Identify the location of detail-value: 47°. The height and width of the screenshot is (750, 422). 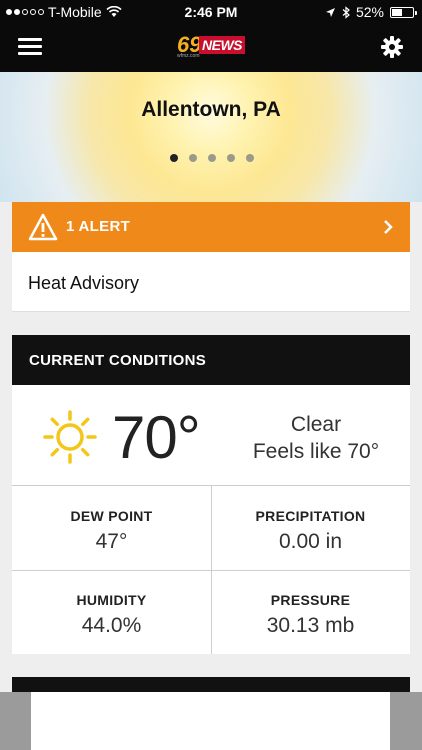
(111, 541).